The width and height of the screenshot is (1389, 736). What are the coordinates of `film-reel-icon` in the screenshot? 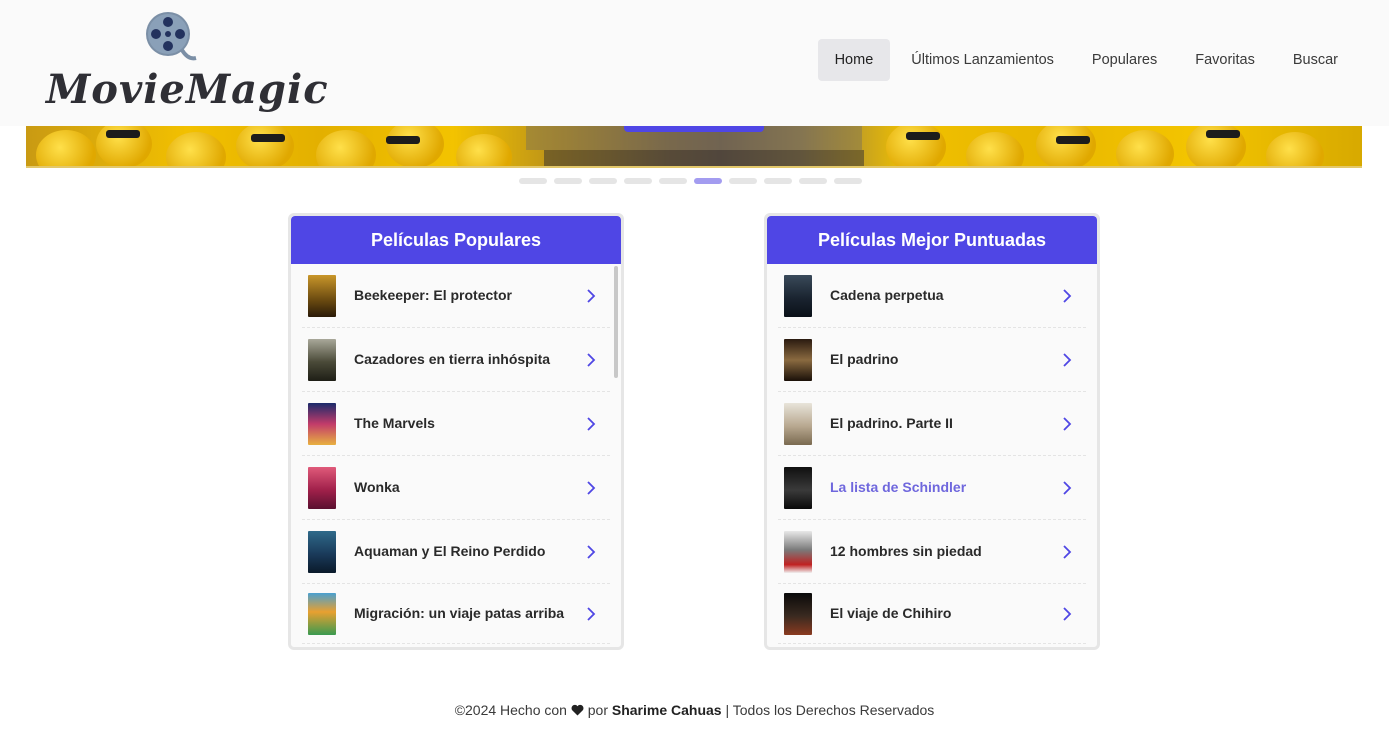 It's located at (171, 36).